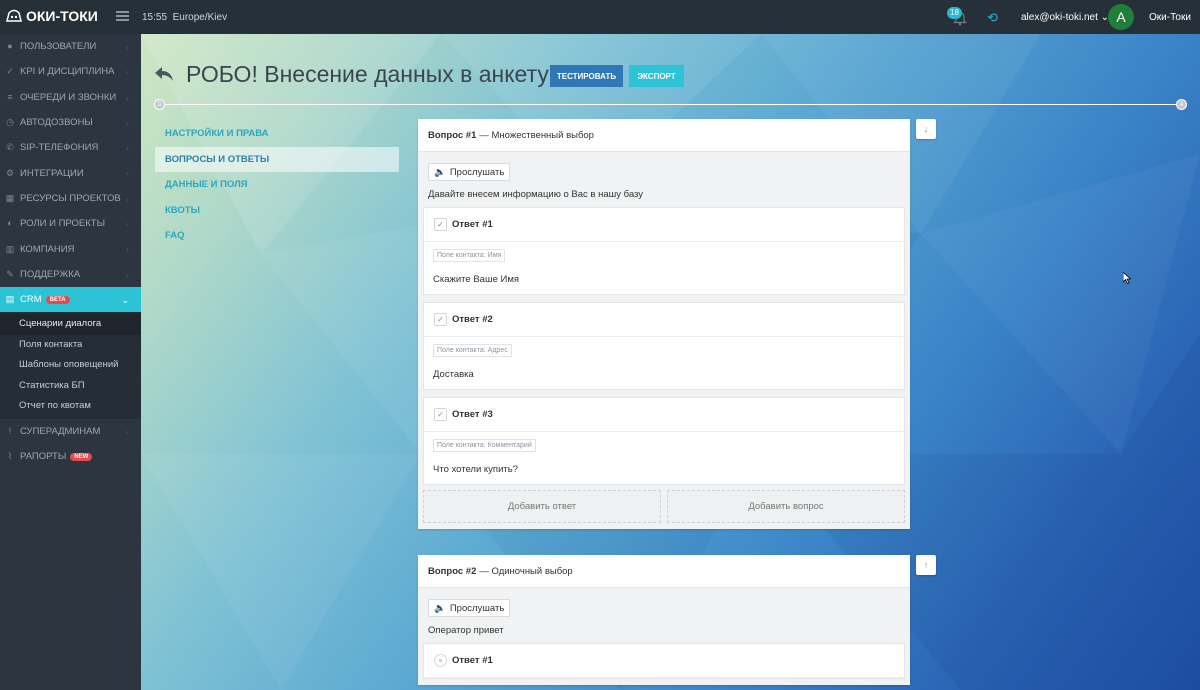 This screenshot has height=690, width=1200. What do you see at coordinates (58, 47) in the screenshot?
I see `sidebar-item-label: ПОЛЬЗОВАТЕЛИ` at bounding box center [58, 47].